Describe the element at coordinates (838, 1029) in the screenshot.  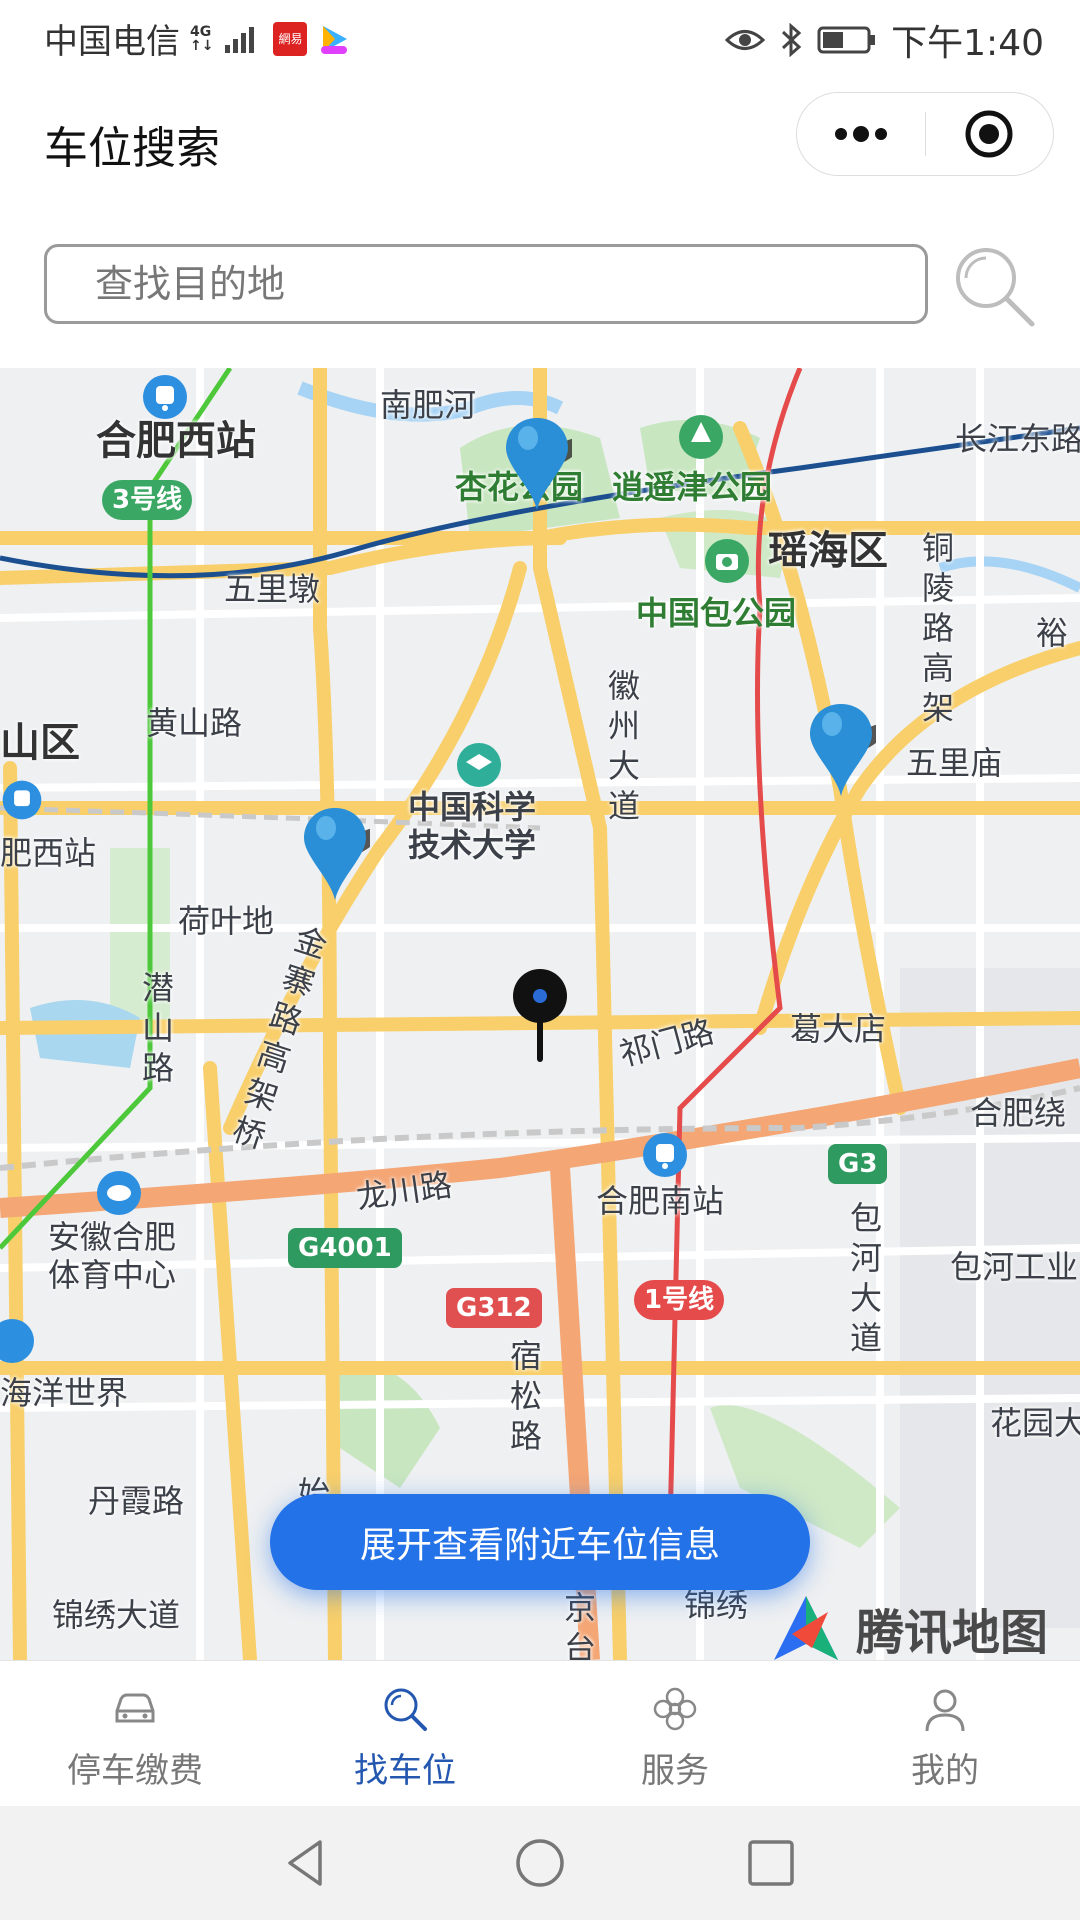
I see `map-label: 葛大店` at that location.